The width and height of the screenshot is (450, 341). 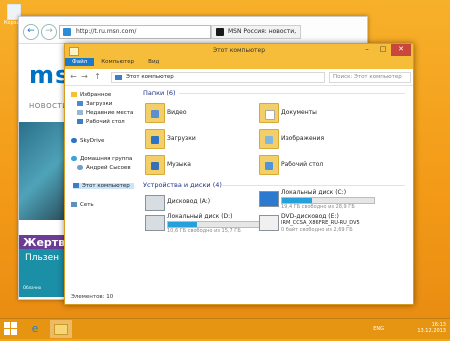 I want to click on dvd-drive-icon, so click(x=269, y=223).